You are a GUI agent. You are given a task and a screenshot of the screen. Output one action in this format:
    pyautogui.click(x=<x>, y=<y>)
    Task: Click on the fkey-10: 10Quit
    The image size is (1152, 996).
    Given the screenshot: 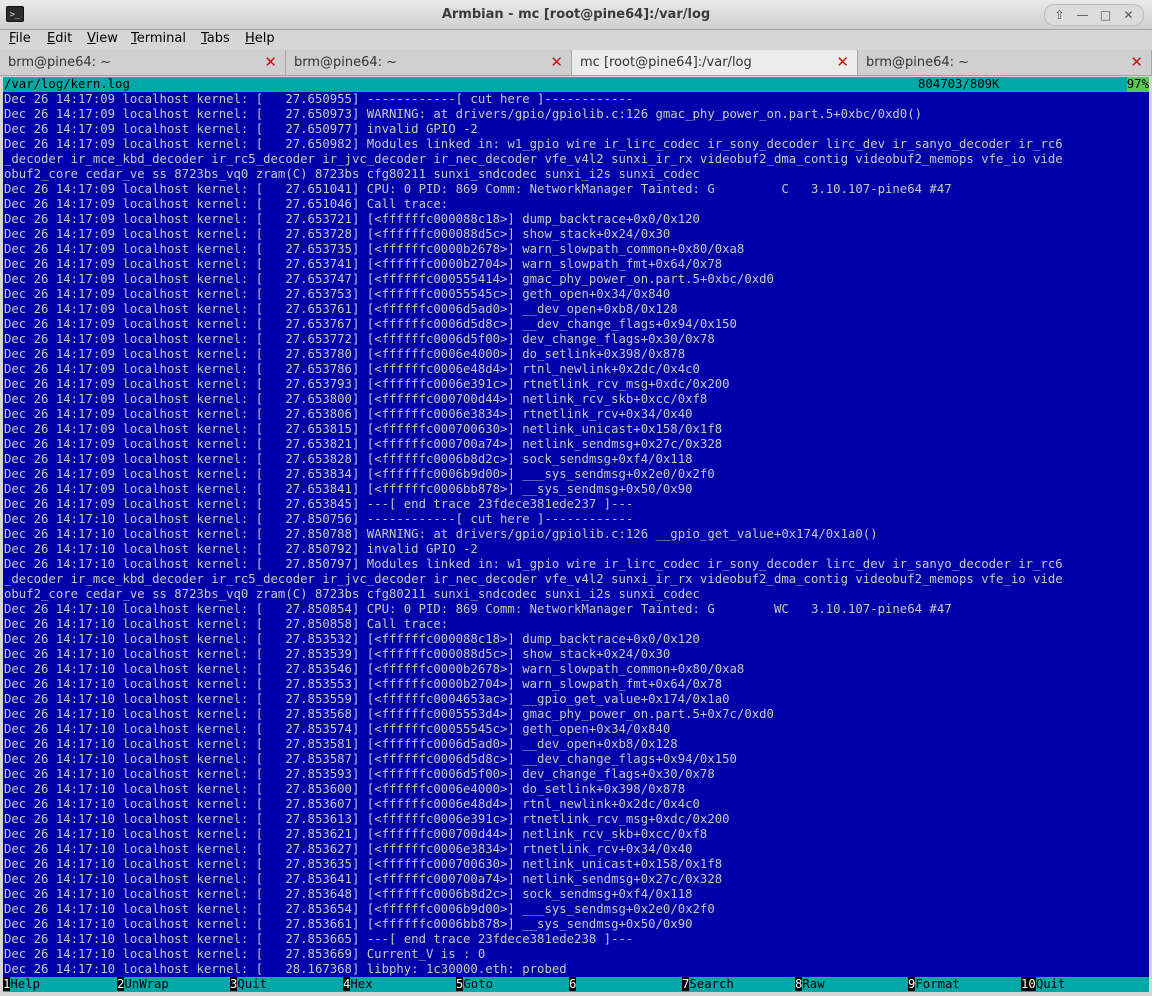 What is the action you would take?
    pyautogui.click(x=1077, y=984)
    